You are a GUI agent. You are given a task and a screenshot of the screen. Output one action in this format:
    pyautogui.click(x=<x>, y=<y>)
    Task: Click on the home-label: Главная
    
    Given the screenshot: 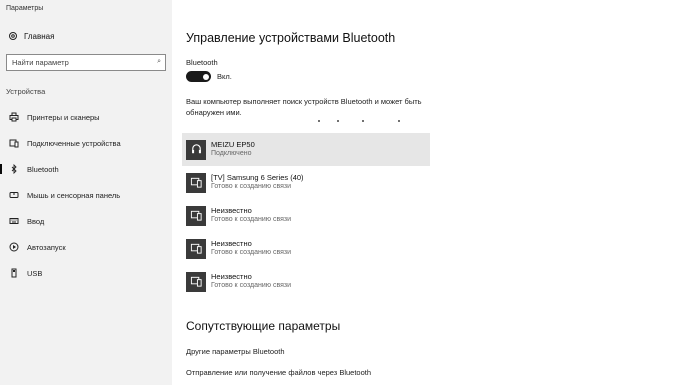 What is the action you would take?
    pyautogui.click(x=39, y=36)
    